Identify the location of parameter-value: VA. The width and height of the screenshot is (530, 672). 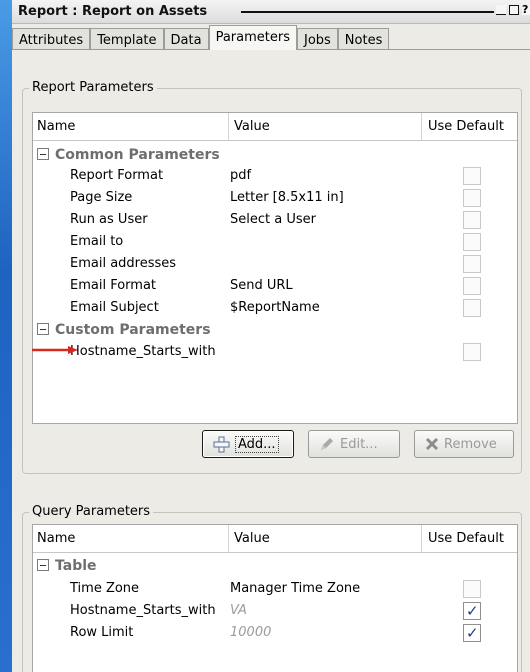
(238, 610).